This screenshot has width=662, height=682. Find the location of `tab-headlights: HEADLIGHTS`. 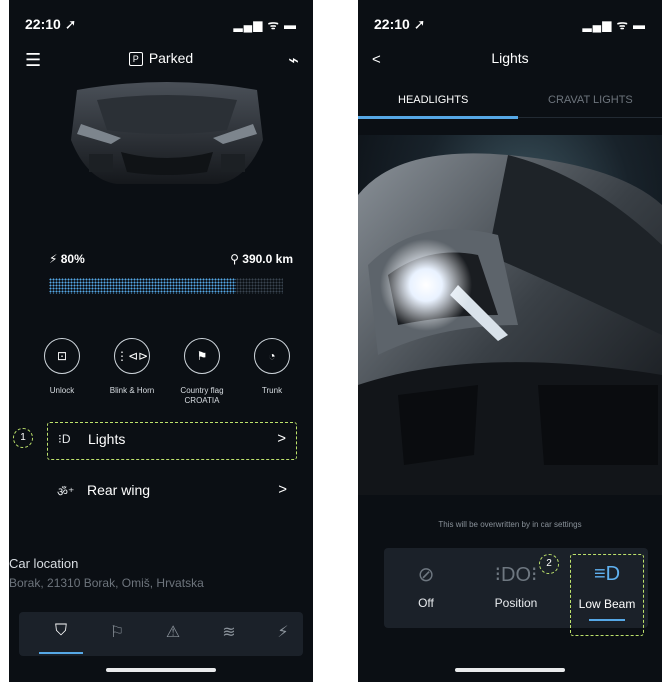

tab-headlights: HEADLIGHTS is located at coordinates (433, 100).